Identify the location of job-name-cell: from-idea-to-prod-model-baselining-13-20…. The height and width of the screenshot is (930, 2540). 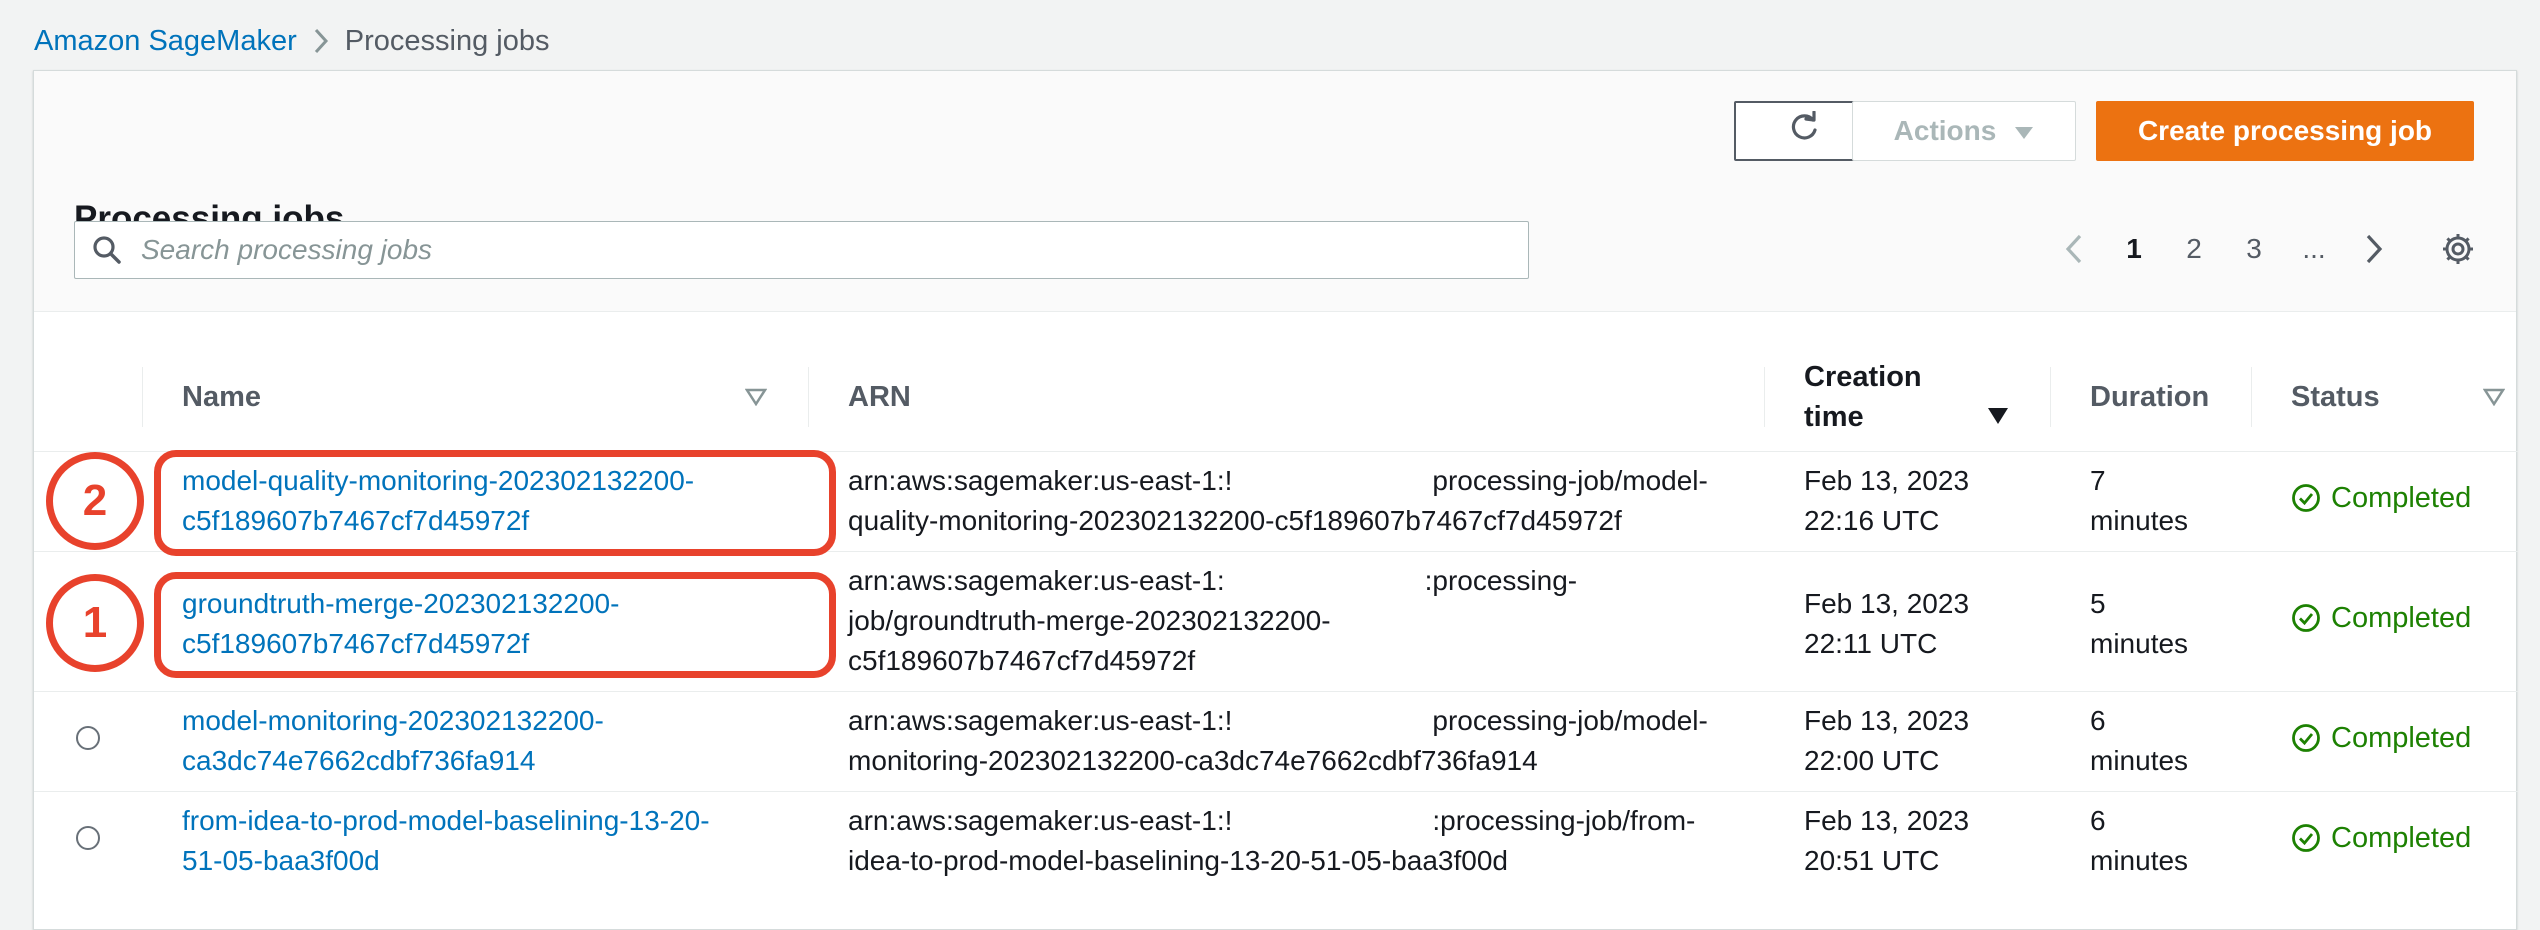
(475, 840).